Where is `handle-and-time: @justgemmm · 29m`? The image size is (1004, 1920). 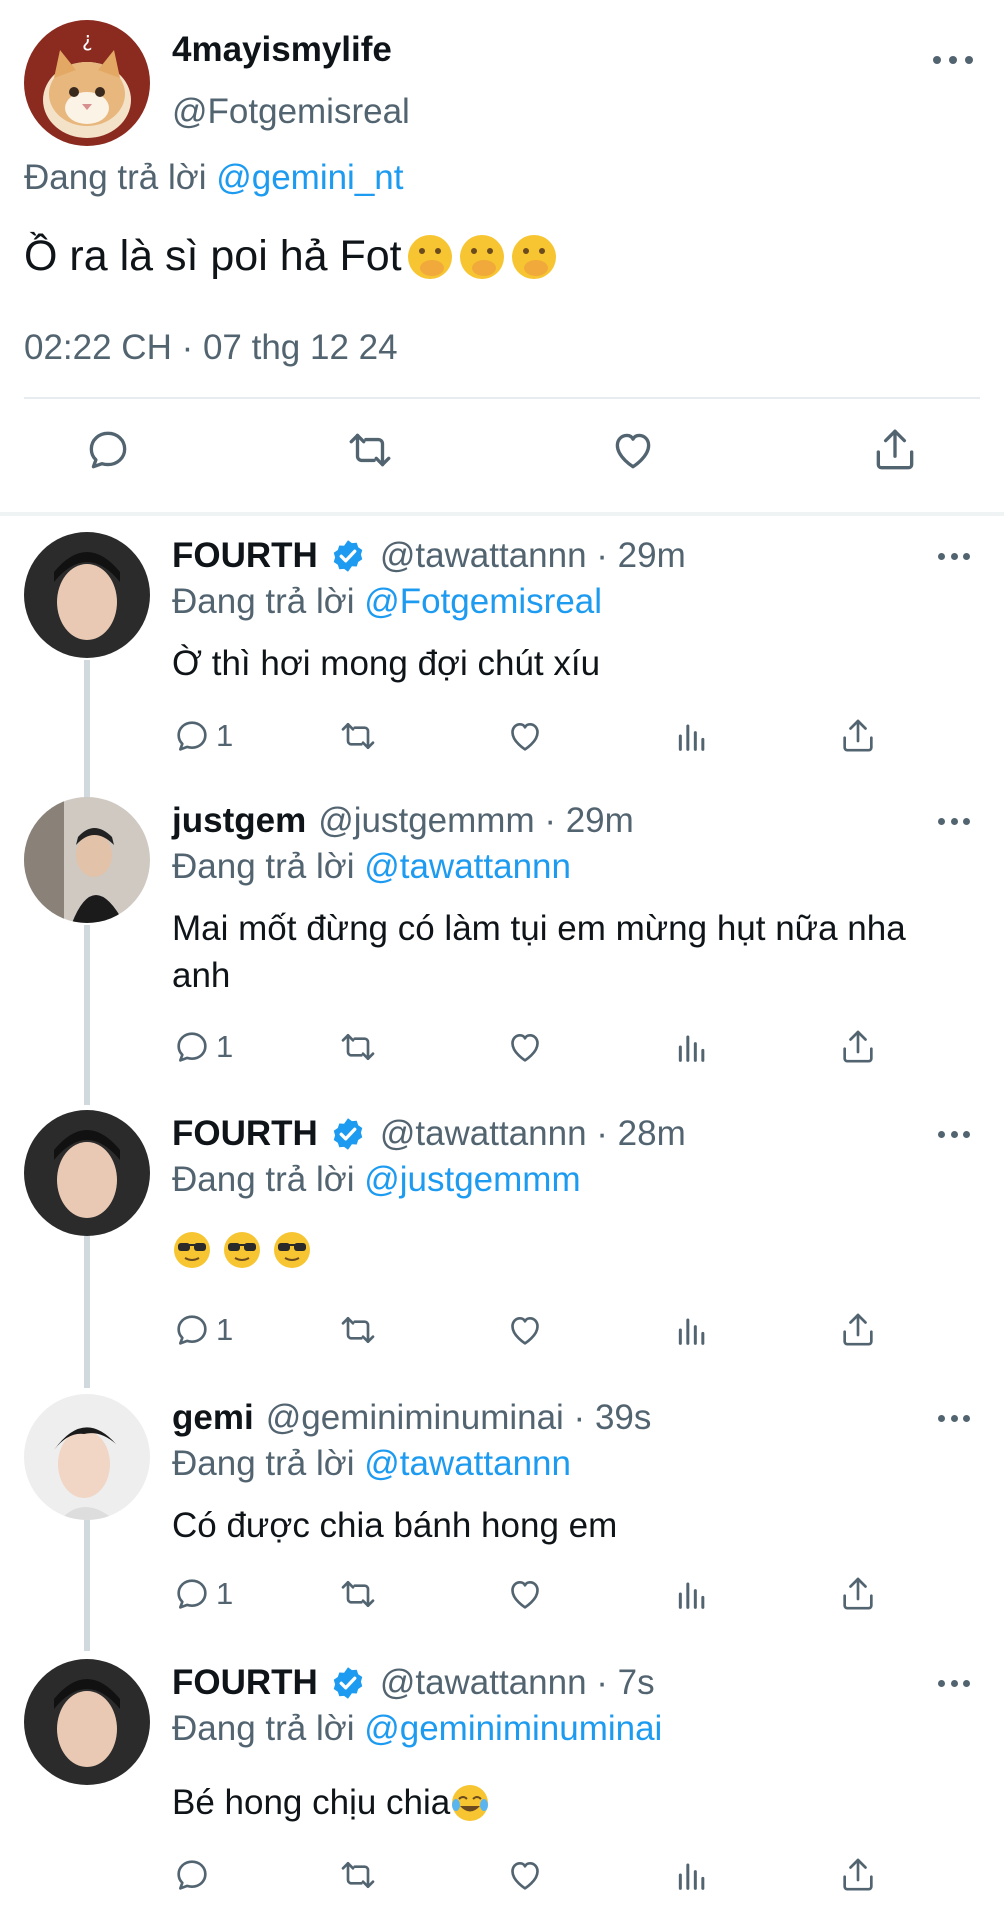
handle-and-time: @justgemmm · 29m is located at coordinates (476, 821).